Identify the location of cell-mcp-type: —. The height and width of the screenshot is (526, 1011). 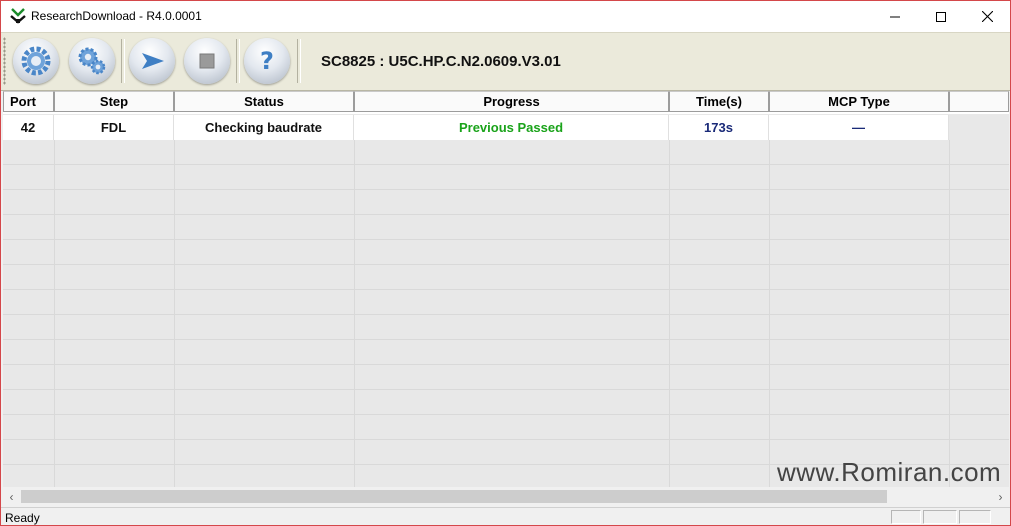
(859, 127).